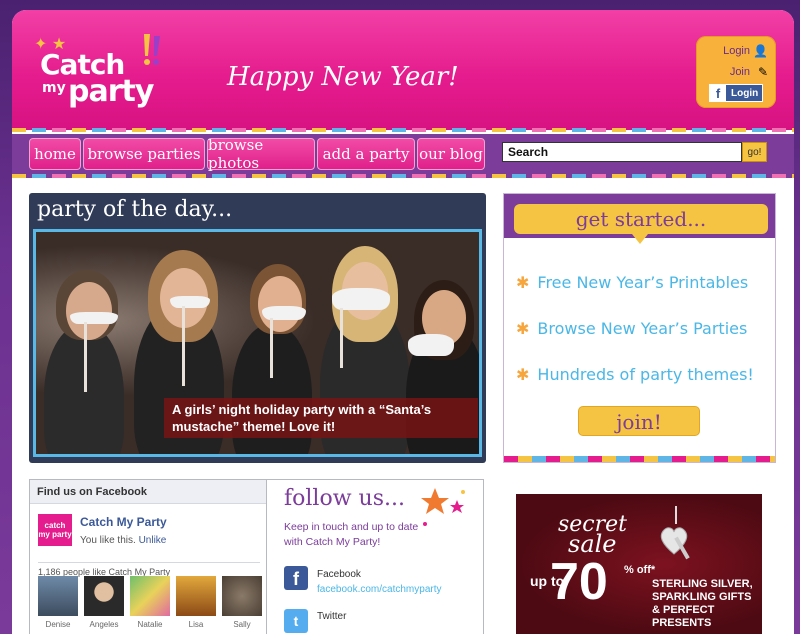  What do you see at coordinates (261, 154) in the screenshot?
I see `nav-browse-photos: browse photos` at bounding box center [261, 154].